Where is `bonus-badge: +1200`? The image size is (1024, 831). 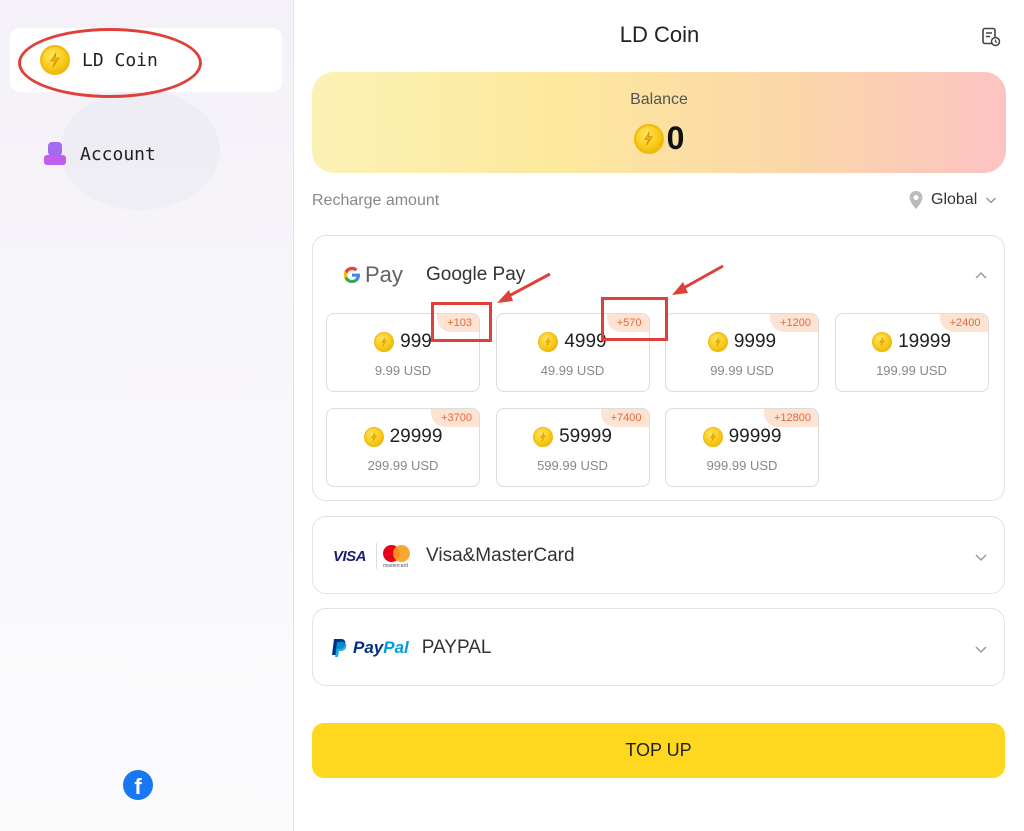 bonus-badge: +1200 is located at coordinates (794, 323).